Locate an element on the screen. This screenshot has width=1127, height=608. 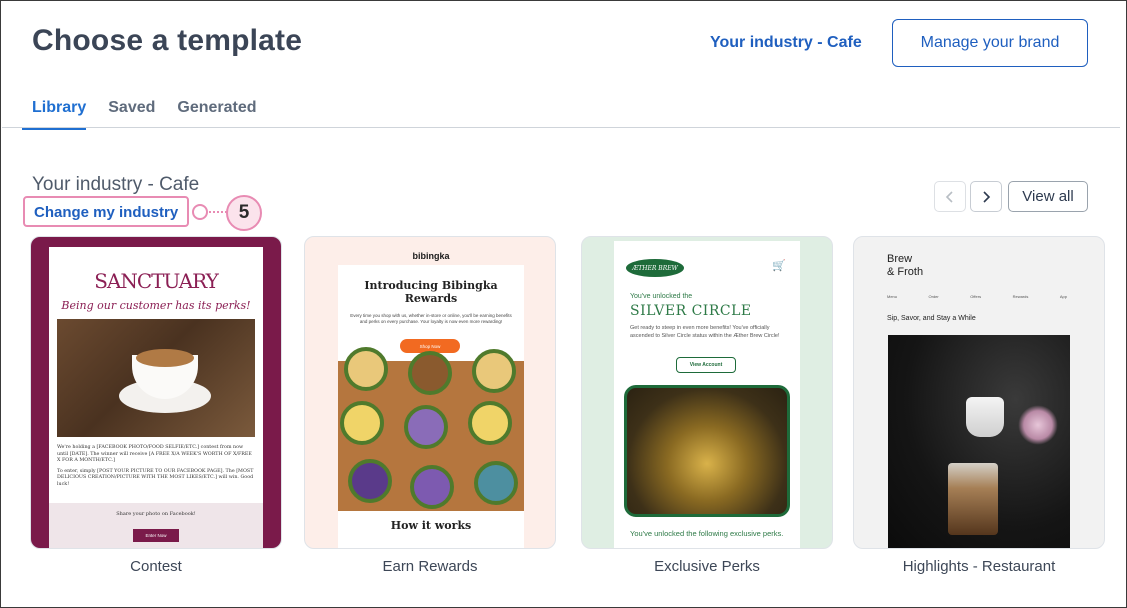
preview-tea-photo is located at coordinates (707, 451).